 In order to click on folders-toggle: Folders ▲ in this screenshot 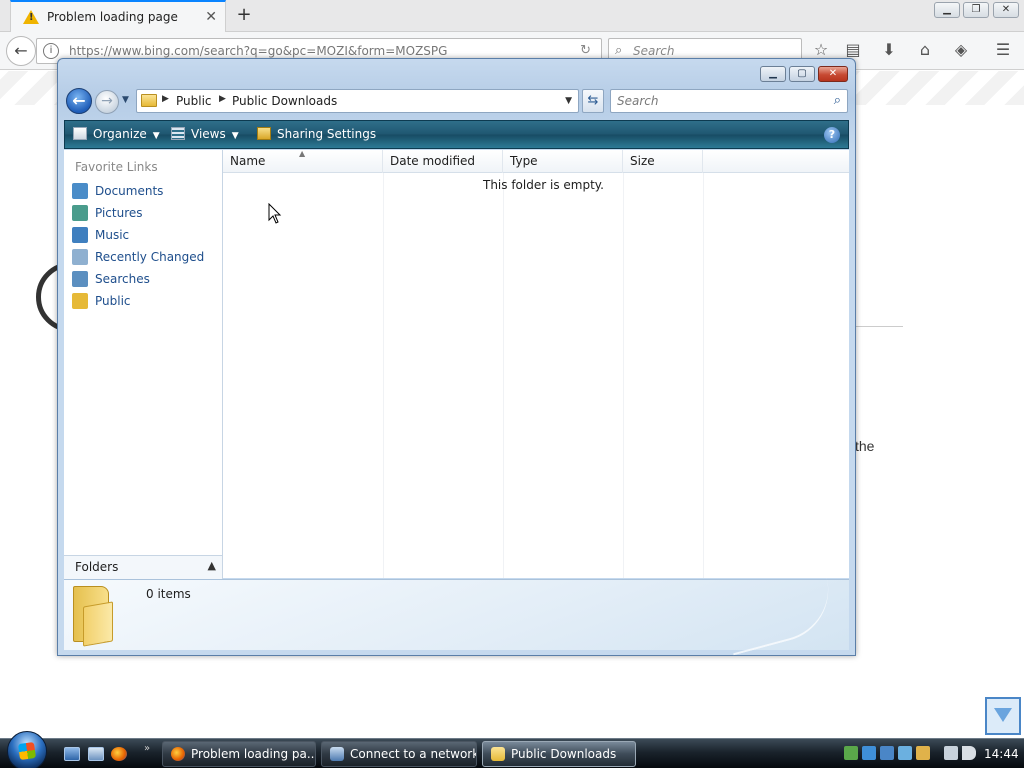, I will do `click(143, 567)`.